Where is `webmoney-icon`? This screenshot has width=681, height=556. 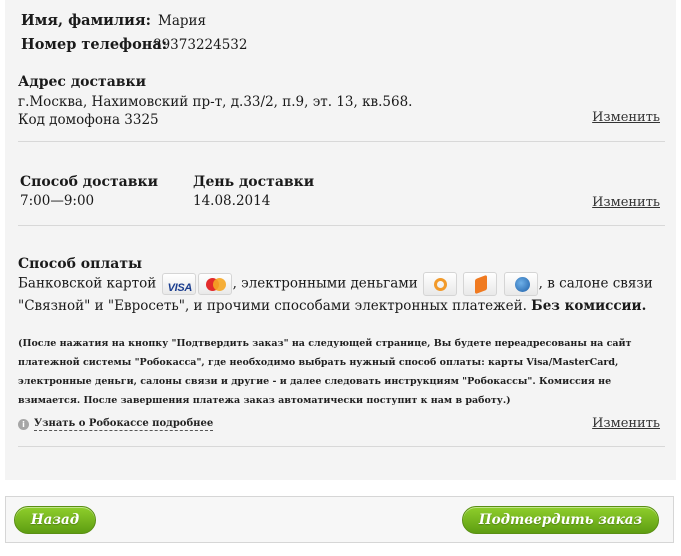 webmoney-icon is located at coordinates (520, 284).